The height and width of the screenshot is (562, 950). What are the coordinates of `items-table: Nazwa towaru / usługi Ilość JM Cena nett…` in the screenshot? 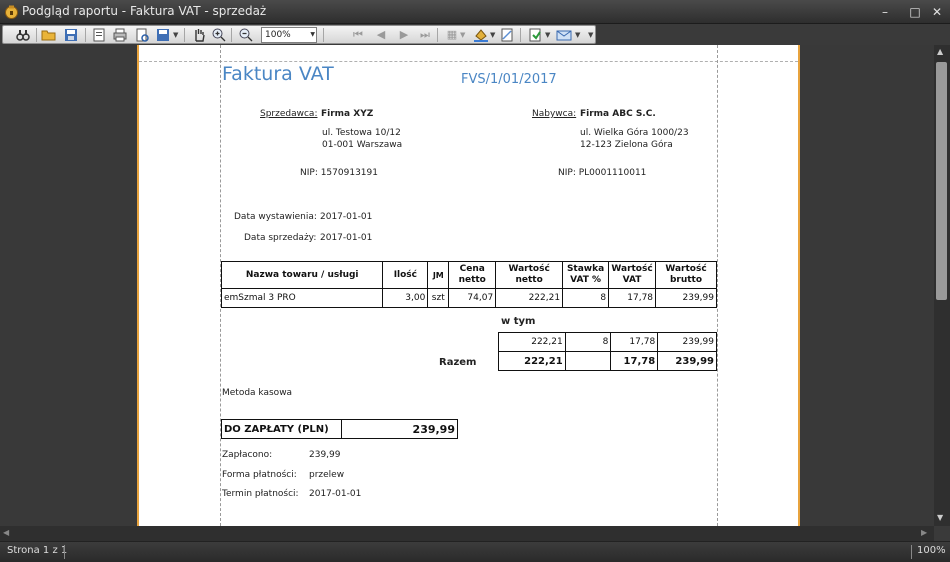 It's located at (468, 284).